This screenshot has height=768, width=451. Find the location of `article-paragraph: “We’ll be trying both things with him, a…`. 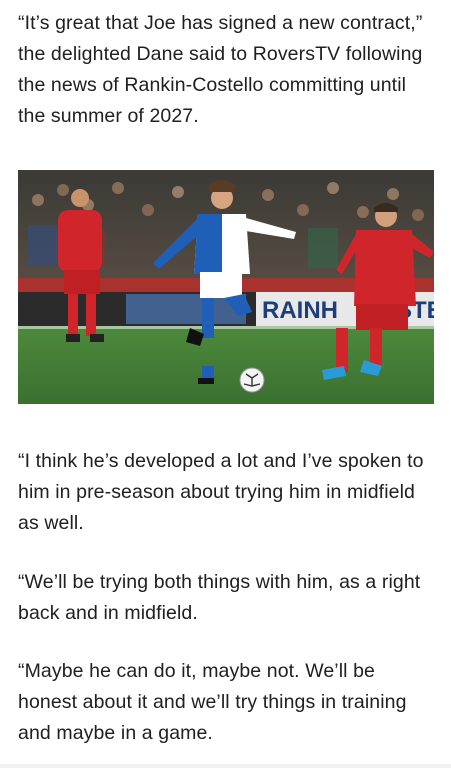

article-paragraph: “We’ll be trying both things with him, a… is located at coordinates (219, 597).